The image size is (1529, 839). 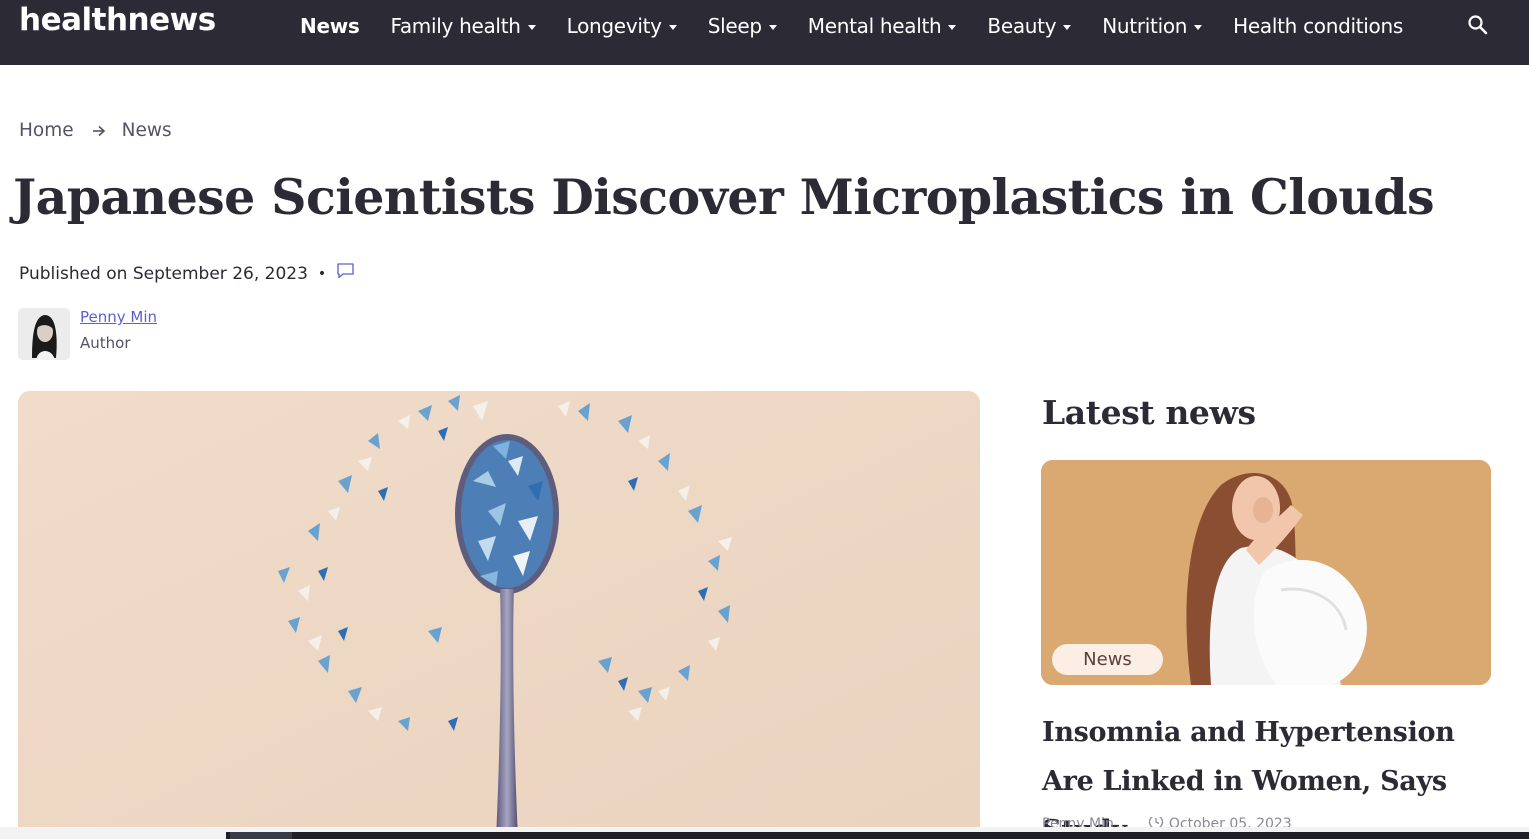 I want to click on nav-item-beauty: Beauty, so click(x=1029, y=26).